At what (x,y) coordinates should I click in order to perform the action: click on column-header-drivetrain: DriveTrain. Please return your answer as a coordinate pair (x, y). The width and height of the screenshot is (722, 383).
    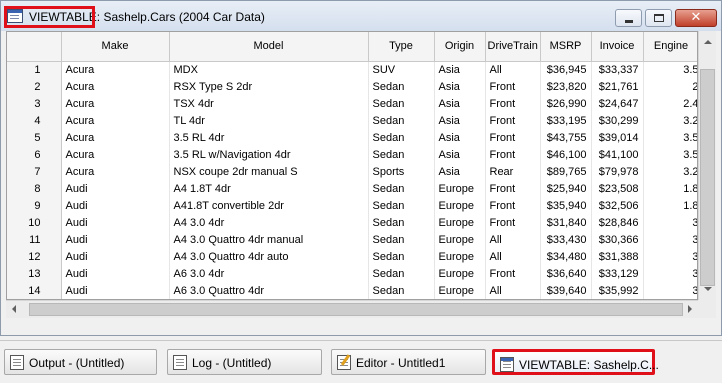
    Looking at the image, I should click on (513, 47).